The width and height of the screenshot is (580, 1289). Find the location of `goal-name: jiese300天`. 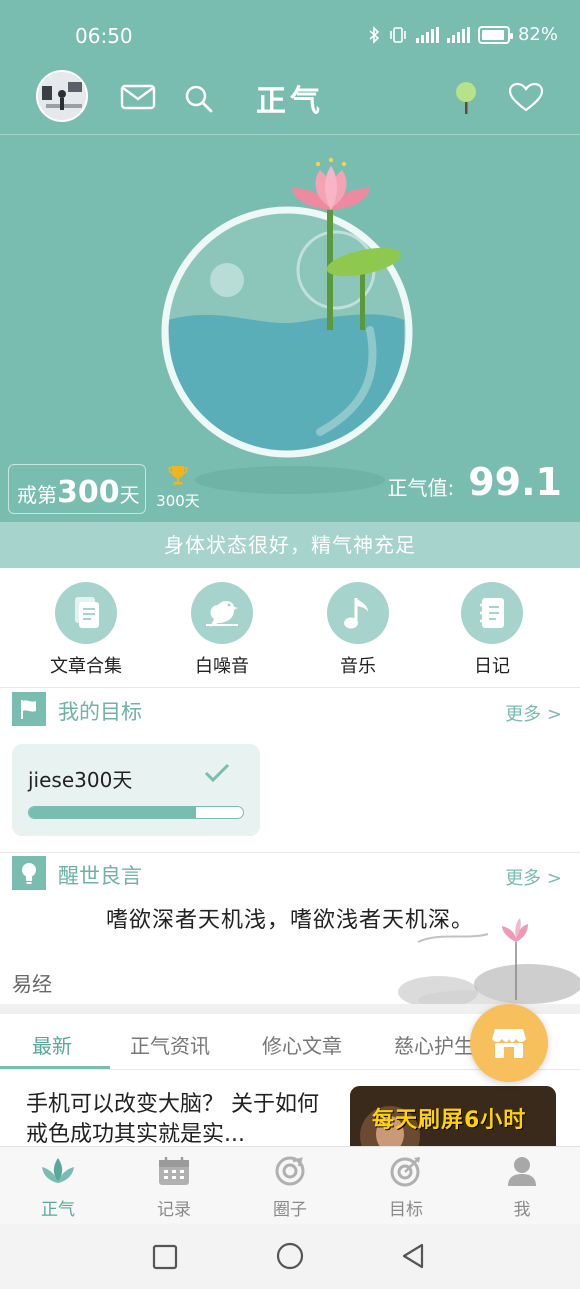

goal-name: jiese300天 is located at coordinates (80, 780).